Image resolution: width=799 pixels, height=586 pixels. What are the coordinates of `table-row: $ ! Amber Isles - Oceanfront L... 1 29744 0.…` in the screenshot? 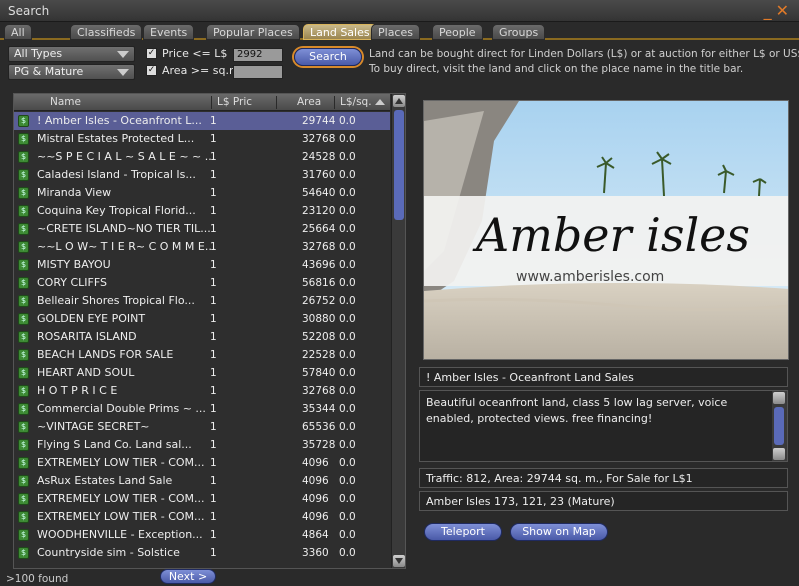 It's located at (202, 121).